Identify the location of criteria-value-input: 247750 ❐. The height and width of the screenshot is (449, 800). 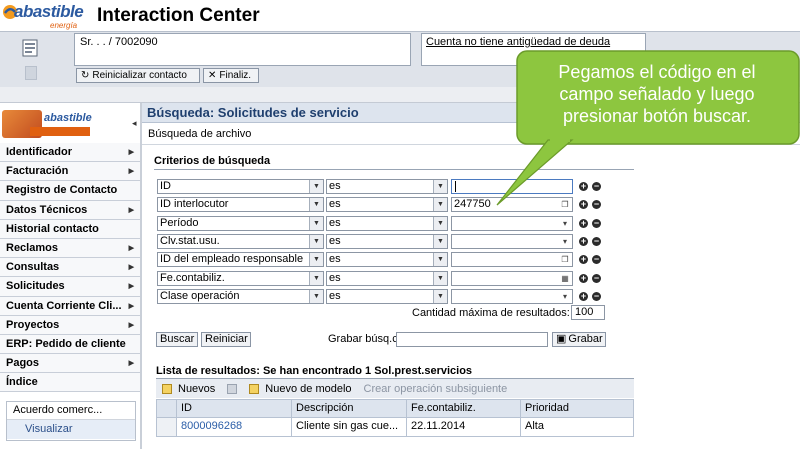
(512, 205).